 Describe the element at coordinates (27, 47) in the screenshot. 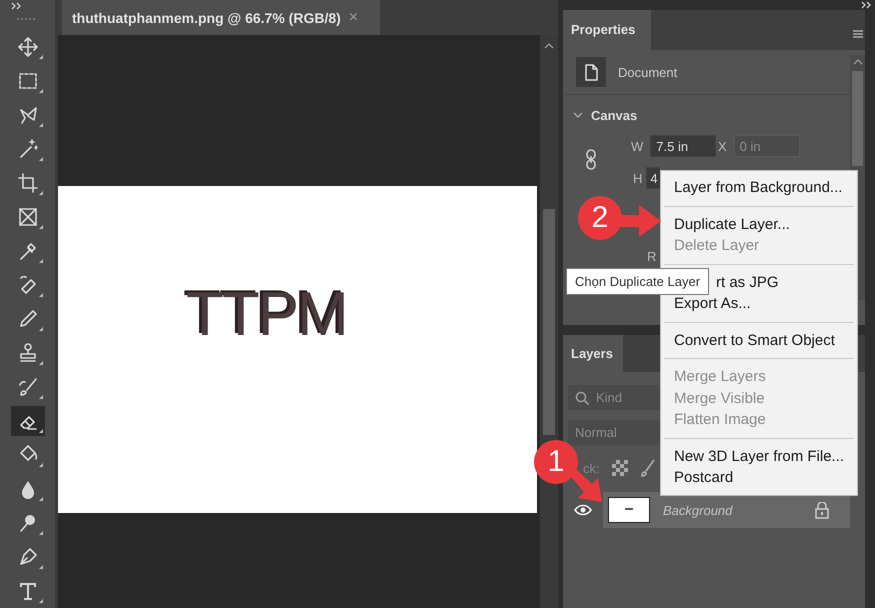

I see `move-icon` at that location.